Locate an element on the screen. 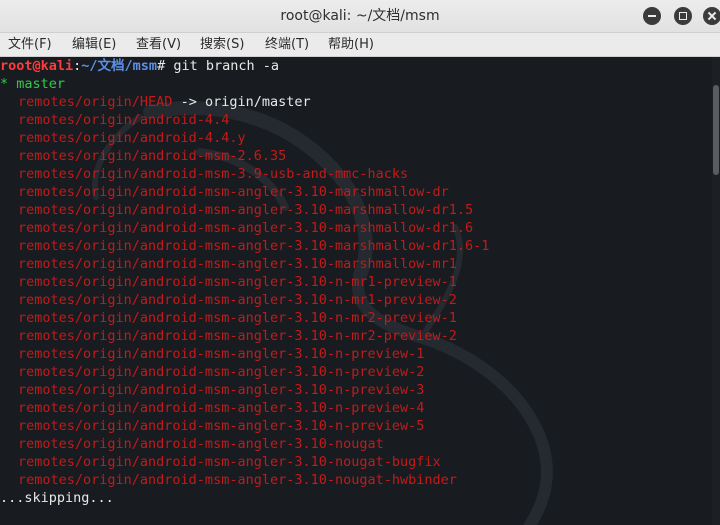 This screenshot has height=525, width=720. scrollbar is located at coordinates (716, 291).